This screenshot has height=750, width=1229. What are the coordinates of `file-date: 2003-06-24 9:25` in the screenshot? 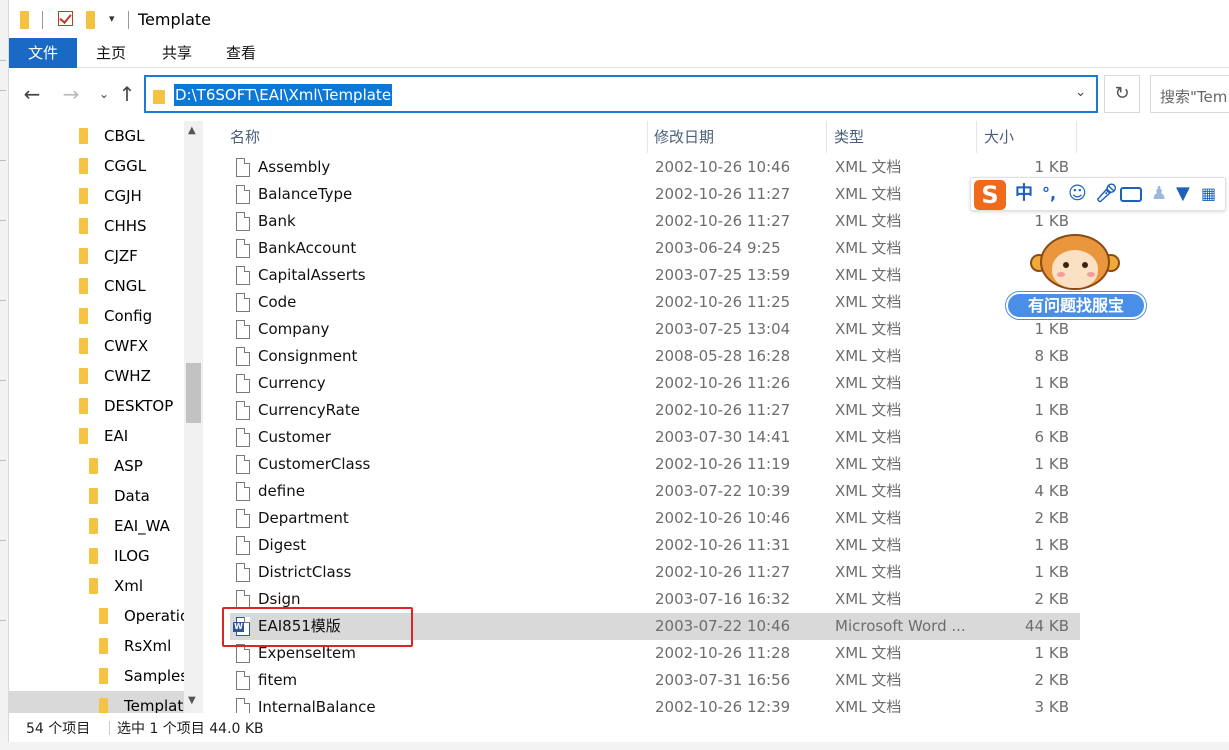 It's located at (718, 248).